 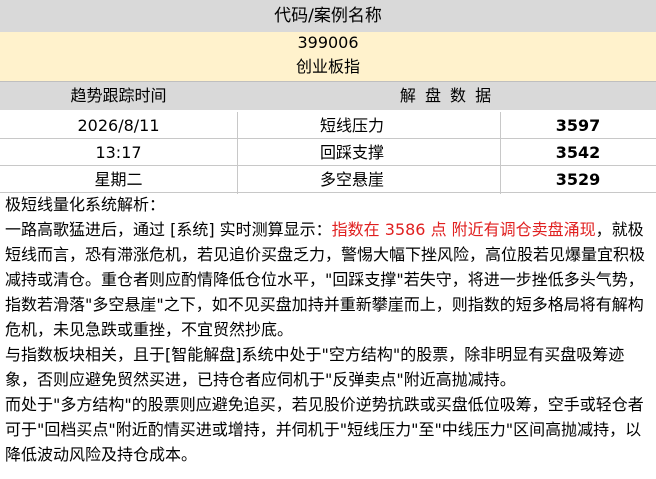 I want to click on table-row: 13:17 回踩支撑 3542, so click(x=328, y=152).